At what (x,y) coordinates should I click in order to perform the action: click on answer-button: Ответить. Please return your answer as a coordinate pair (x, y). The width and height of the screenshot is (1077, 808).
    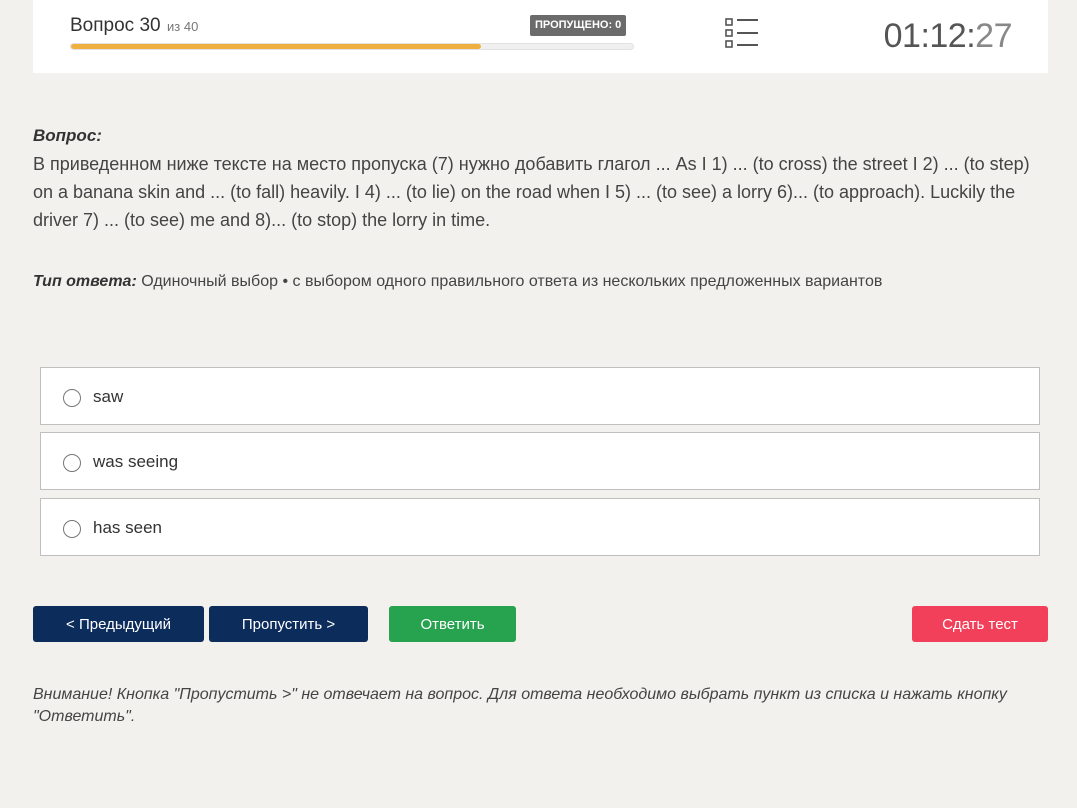
    Looking at the image, I should click on (452, 624).